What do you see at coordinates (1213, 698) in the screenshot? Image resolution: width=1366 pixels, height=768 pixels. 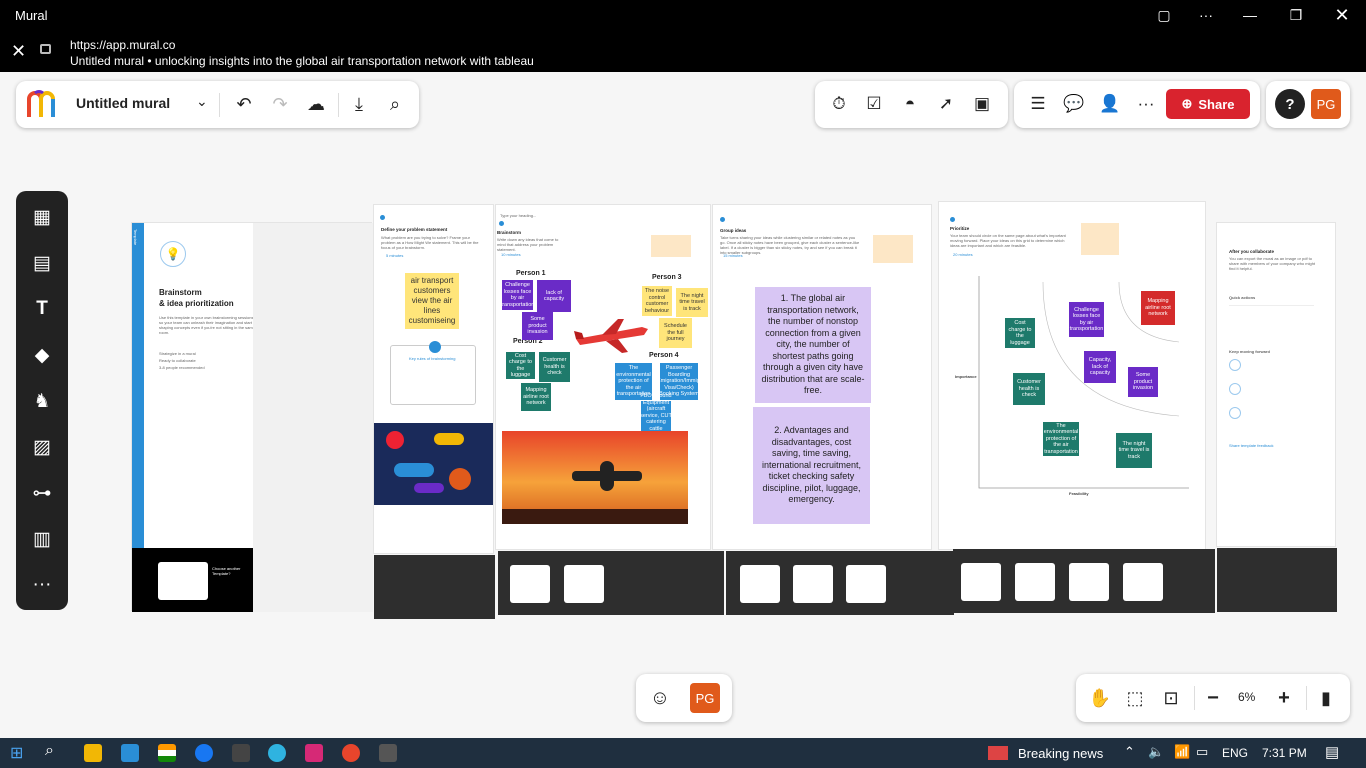 I see `minus-icon: −` at bounding box center [1213, 698].